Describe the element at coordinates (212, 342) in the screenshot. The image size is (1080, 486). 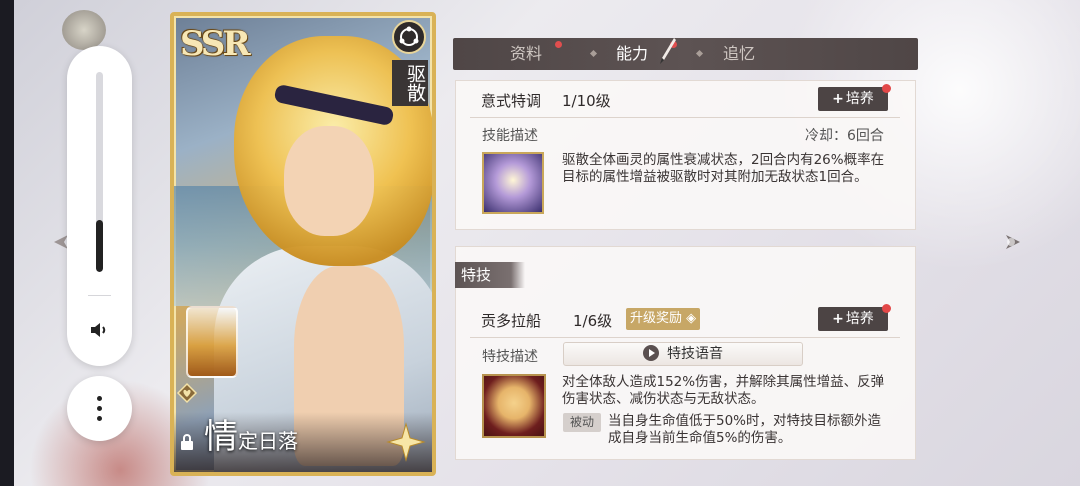
I see `card-glass-art` at that location.